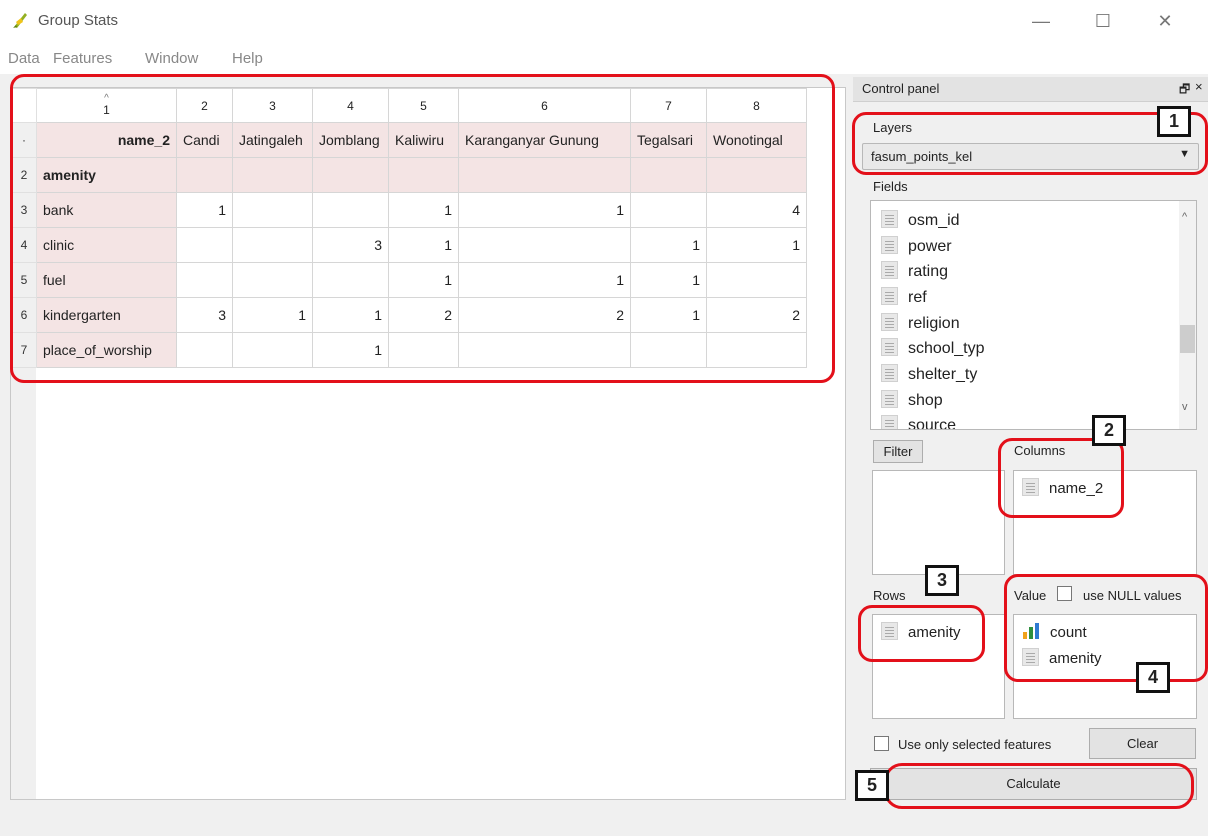  Describe the element at coordinates (1184, 90) in the screenshot. I see `float-icon: 🗗` at that location.